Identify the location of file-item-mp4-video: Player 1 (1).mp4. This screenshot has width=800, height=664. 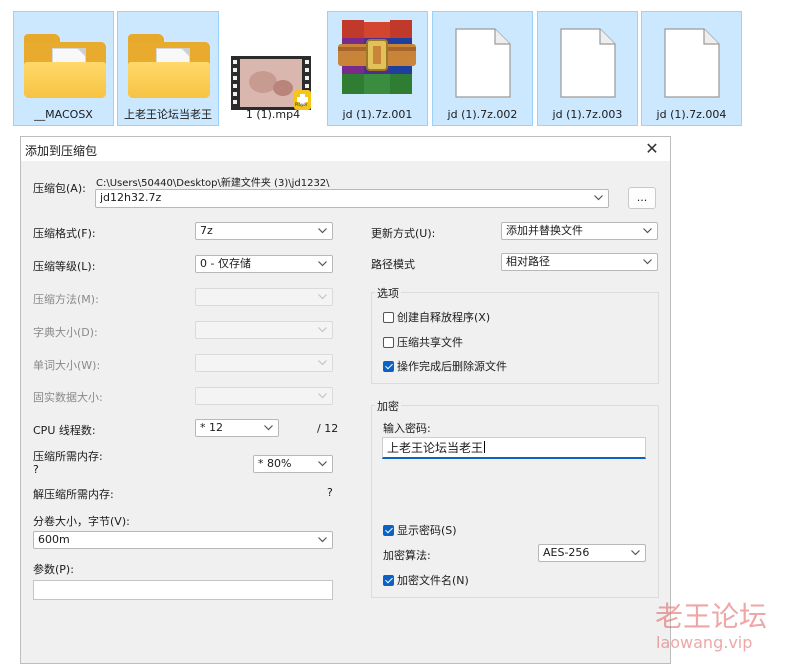
(273, 68).